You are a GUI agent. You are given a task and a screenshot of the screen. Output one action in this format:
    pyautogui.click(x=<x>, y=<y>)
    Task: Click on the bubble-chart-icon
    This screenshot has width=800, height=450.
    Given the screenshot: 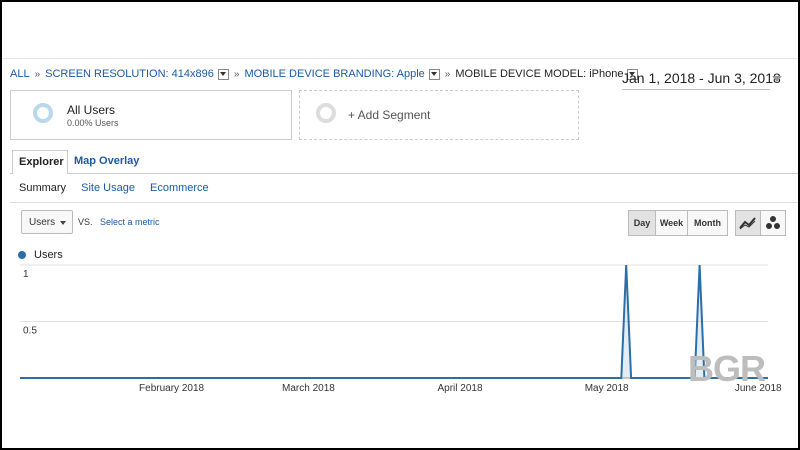 What is the action you would take?
    pyautogui.click(x=773, y=222)
    